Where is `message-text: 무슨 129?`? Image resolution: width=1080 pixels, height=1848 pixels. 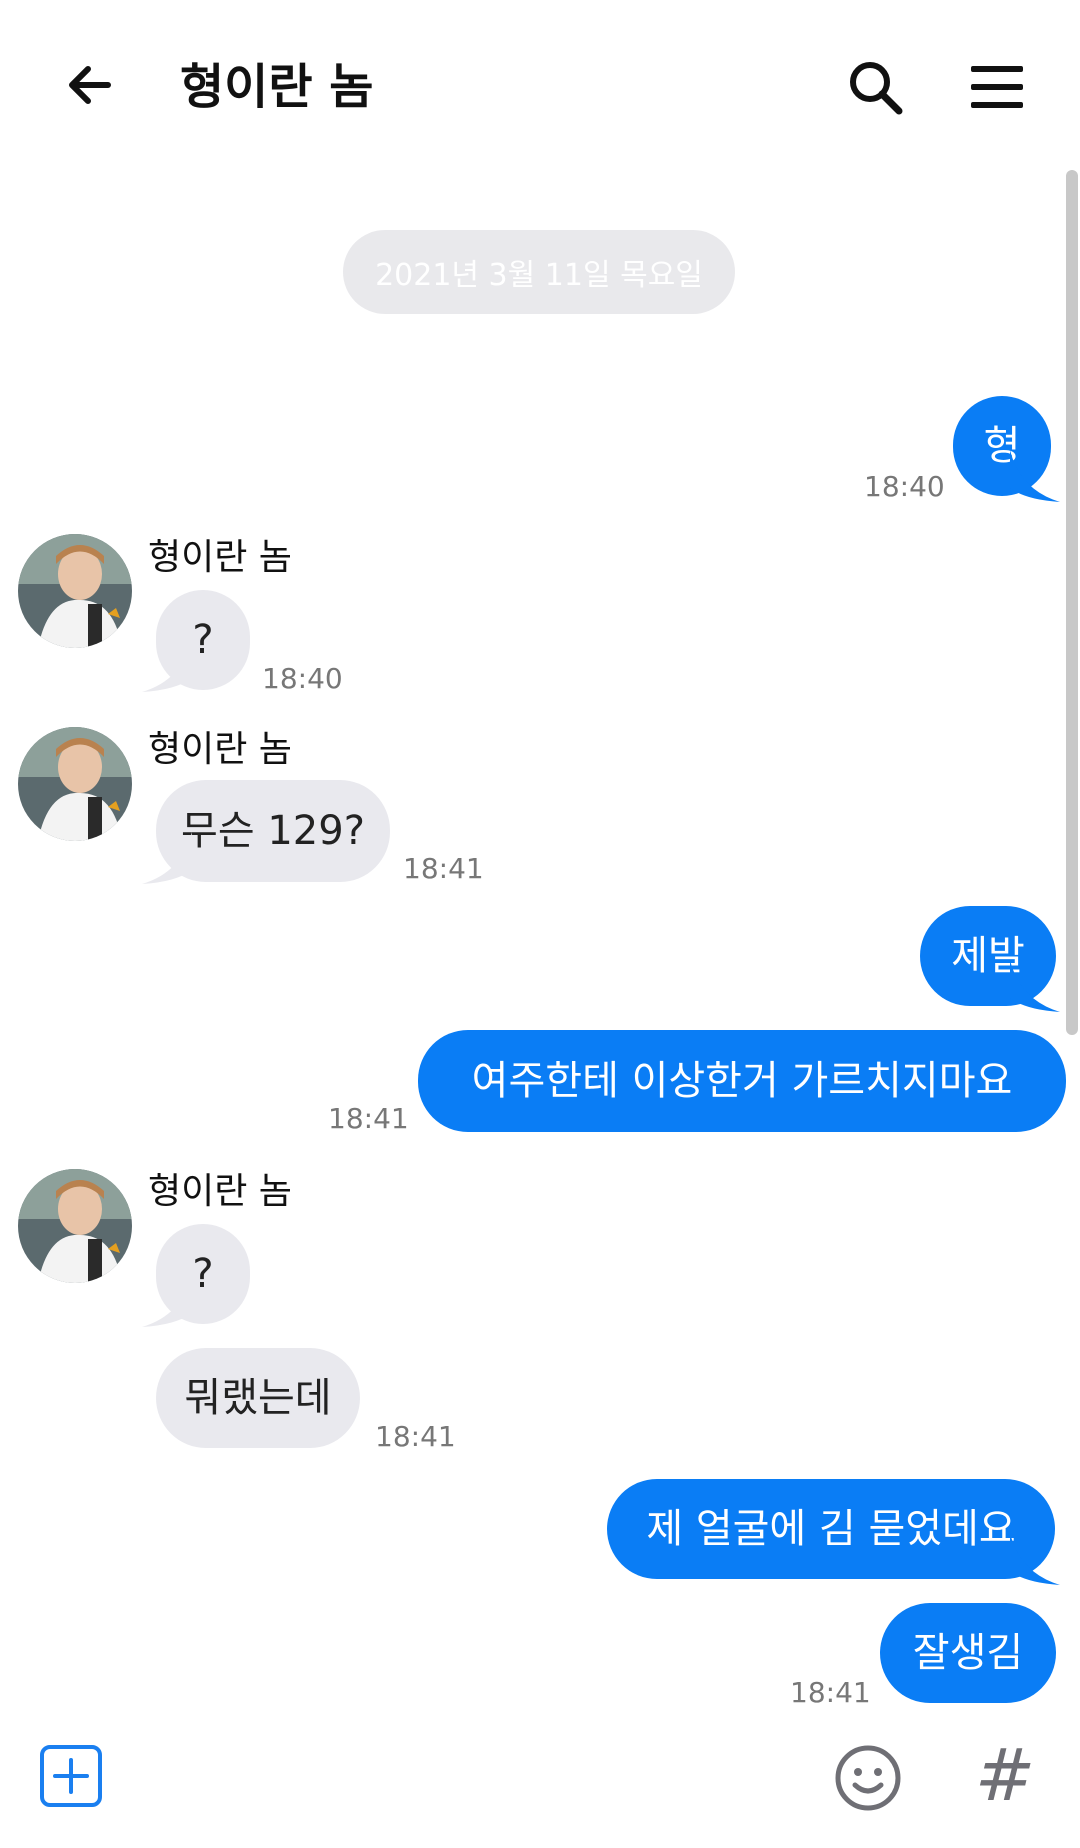 message-text: 무슨 129? is located at coordinates (273, 831).